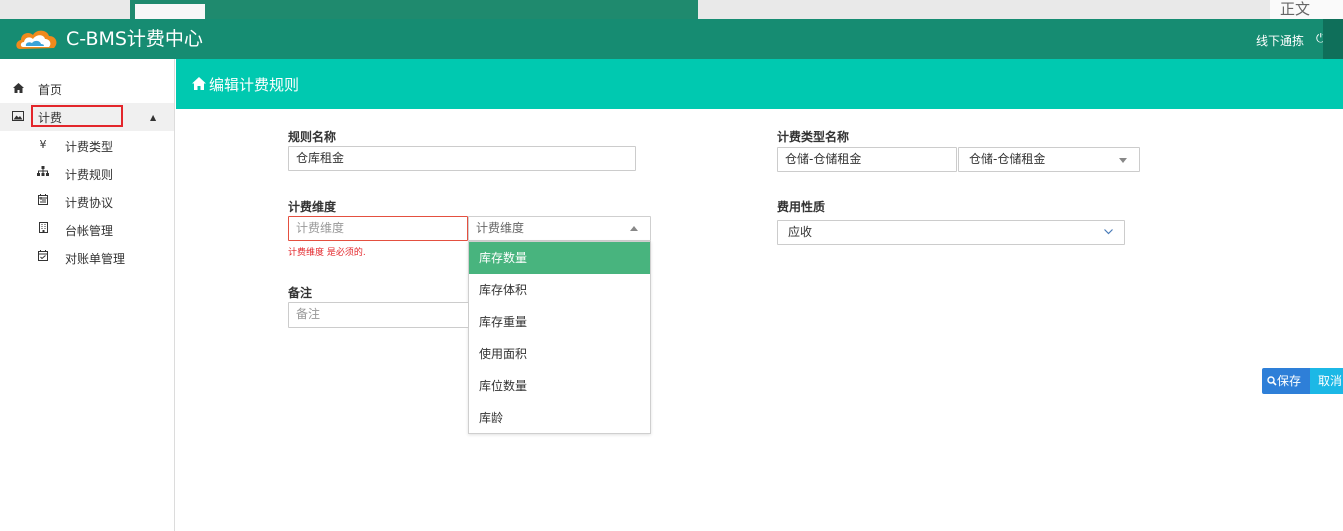  I want to click on background-page-tail: 正文, so click(1306, 9).